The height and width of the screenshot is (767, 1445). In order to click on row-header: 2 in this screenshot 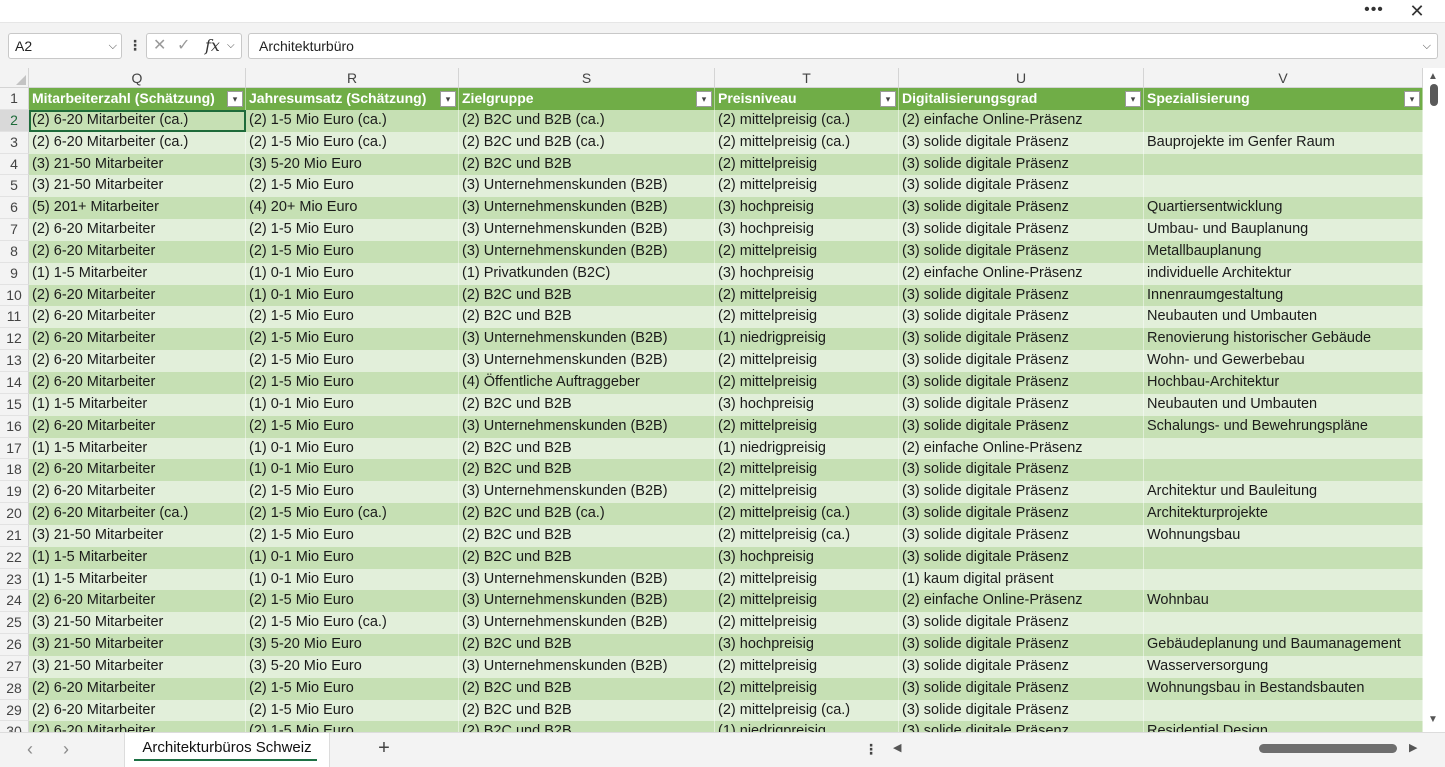, I will do `click(14, 120)`.